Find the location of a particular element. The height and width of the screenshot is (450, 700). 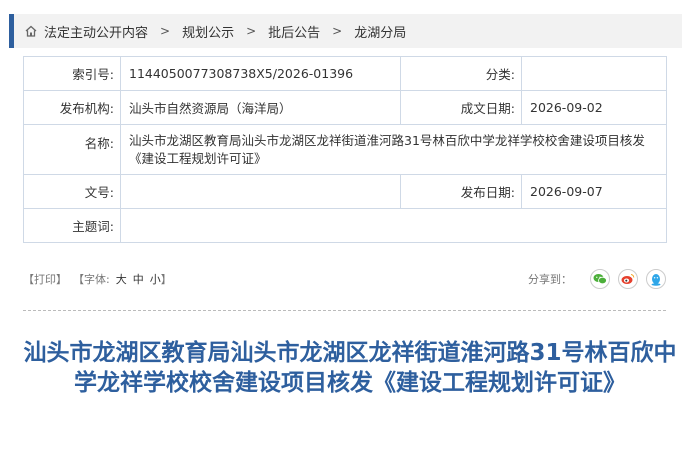

breadcrumb-item-public-content: 法定主动公开内容 is located at coordinates (96, 31).